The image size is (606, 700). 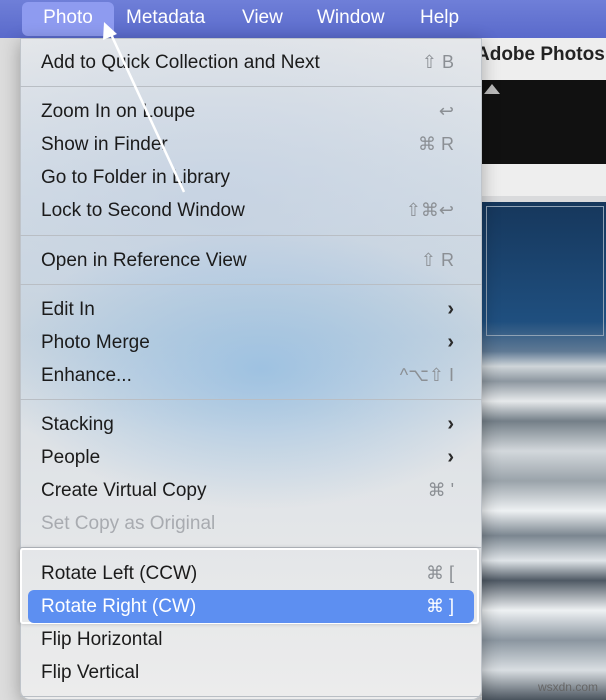 I want to click on menu-item-label: Zoom In on Loupe, so click(x=118, y=111).